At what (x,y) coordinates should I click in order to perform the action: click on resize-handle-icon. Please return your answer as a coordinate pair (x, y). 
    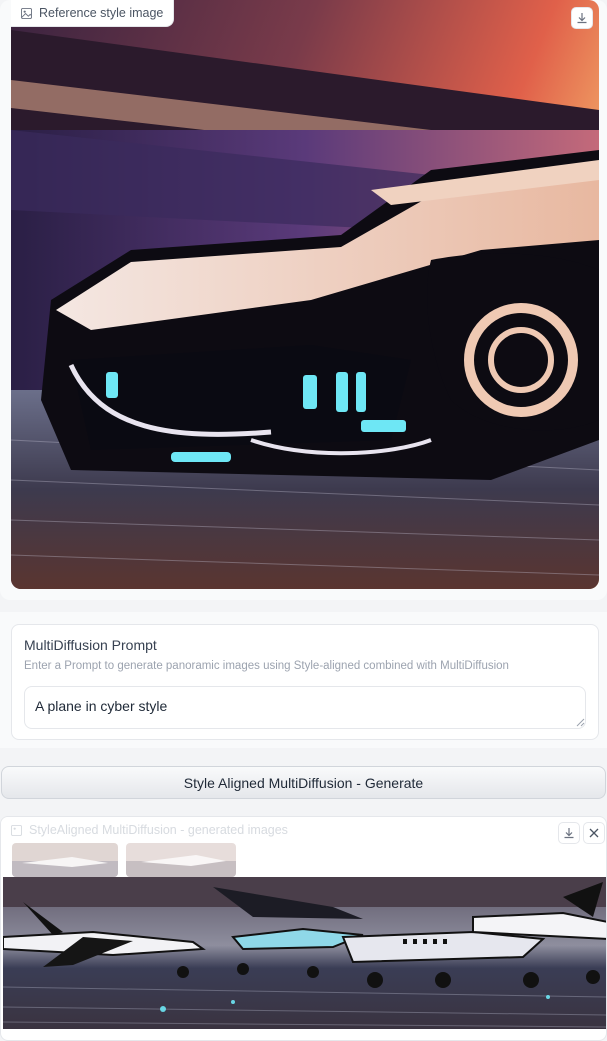
    Looking at the image, I should click on (580, 722).